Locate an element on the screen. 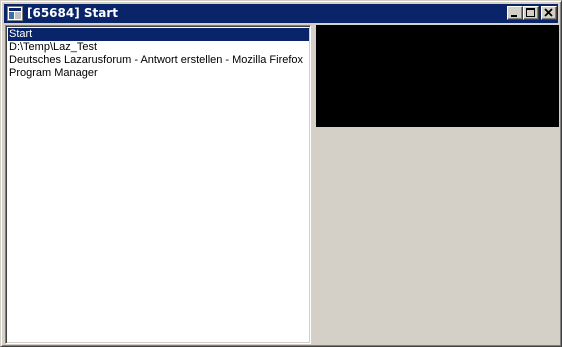  close-icon is located at coordinates (548, 12).